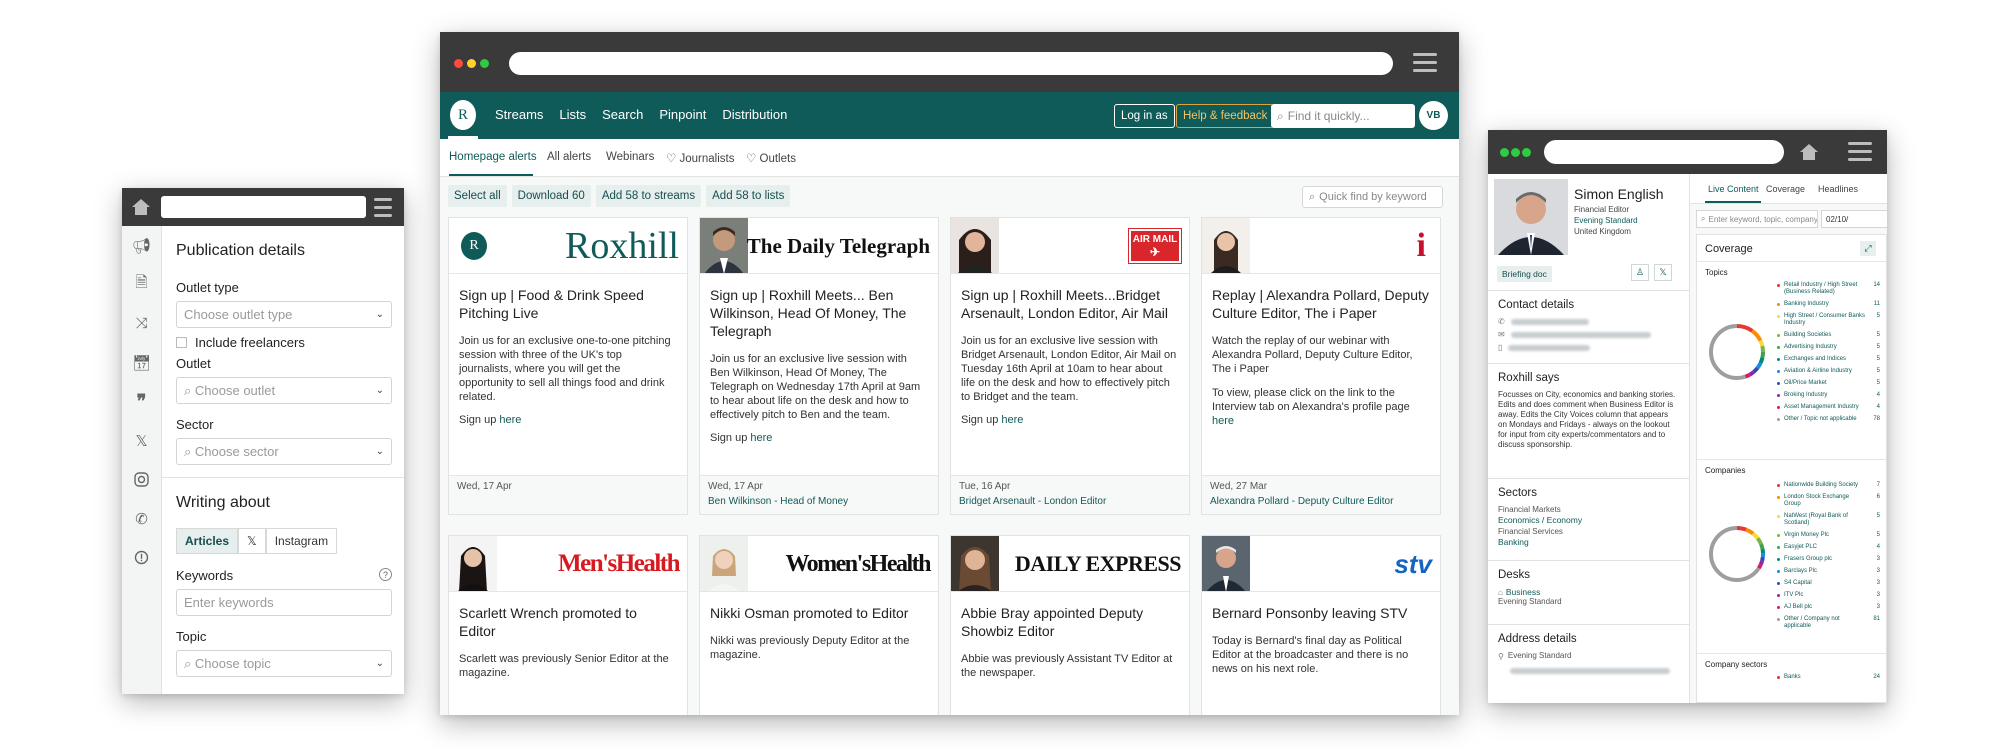 Image resolution: width=2000 pixels, height=749 pixels. I want to click on tab-x: 𝕏, so click(252, 541).